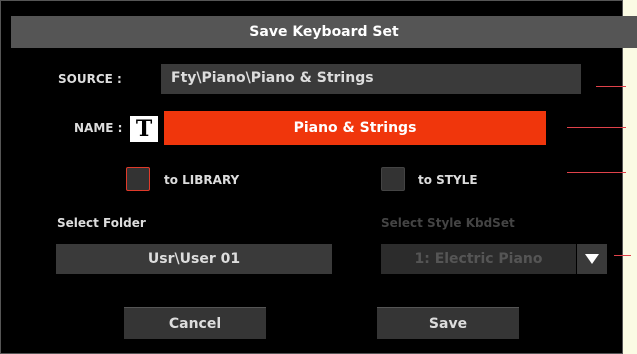 The image size is (637, 354). What do you see at coordinates (98, 128) in the screenshot?
I see `name-label: NAME :` at bounding box center [98, 128].